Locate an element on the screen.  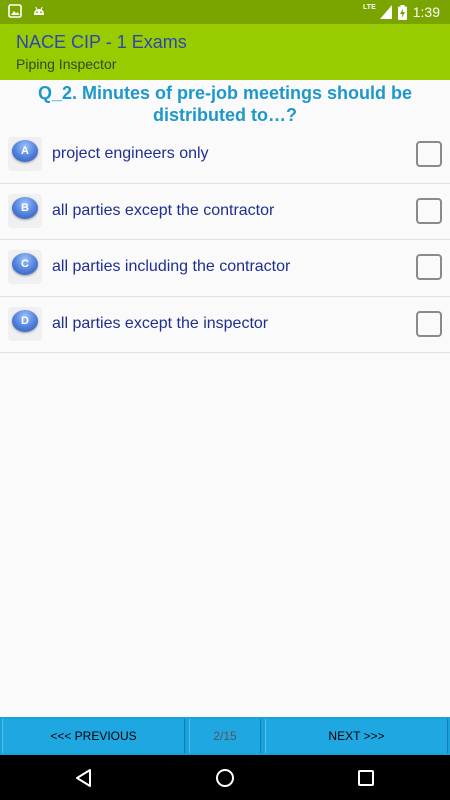
answer-option-b: B all parties except the contractor is located at coordinates (225, 212).